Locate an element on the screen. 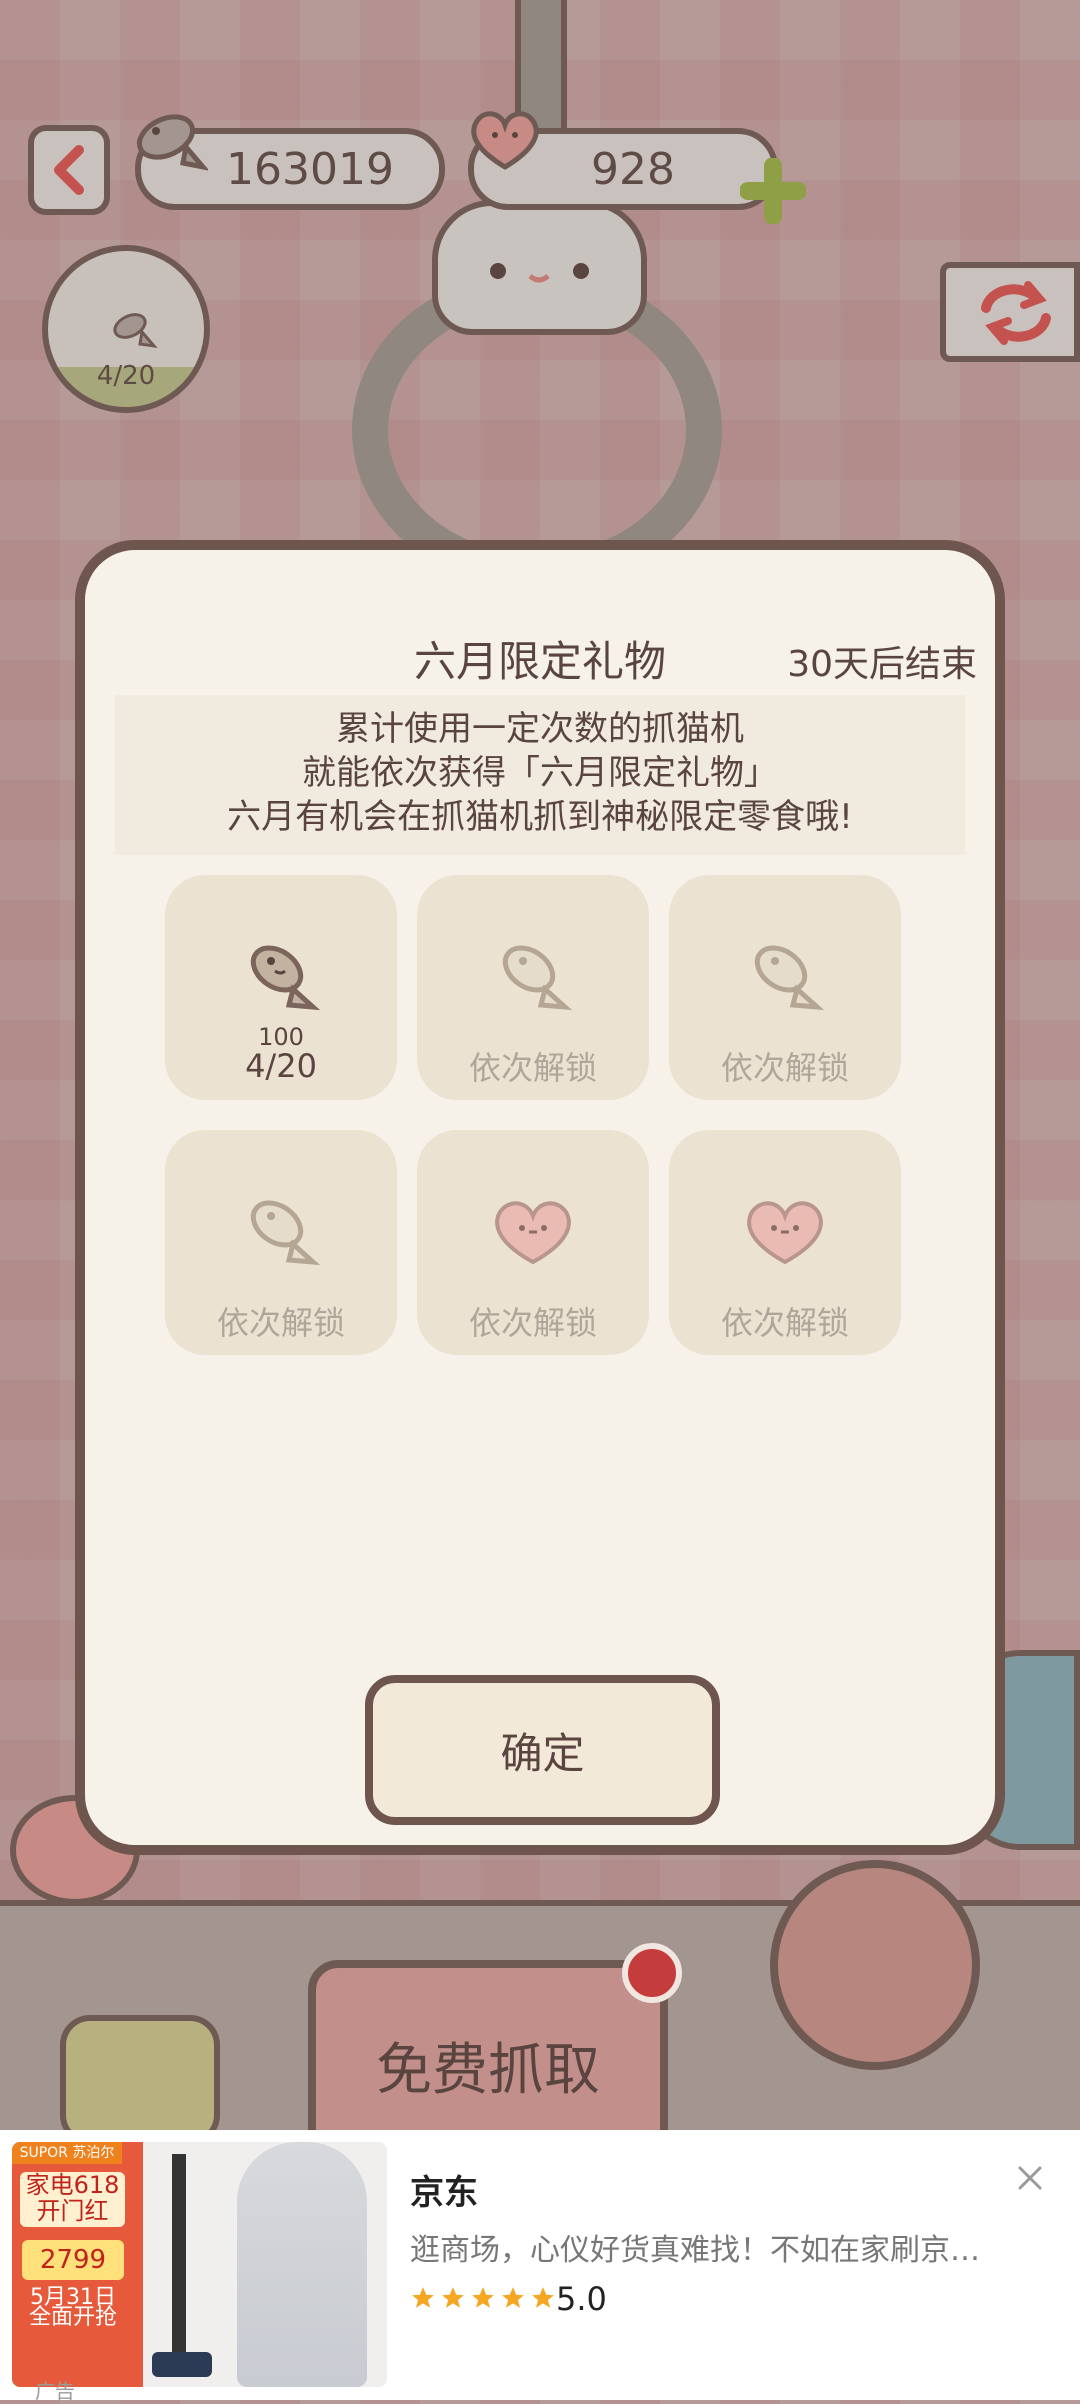  add-hearts-button is located at coordinates (773, 191).